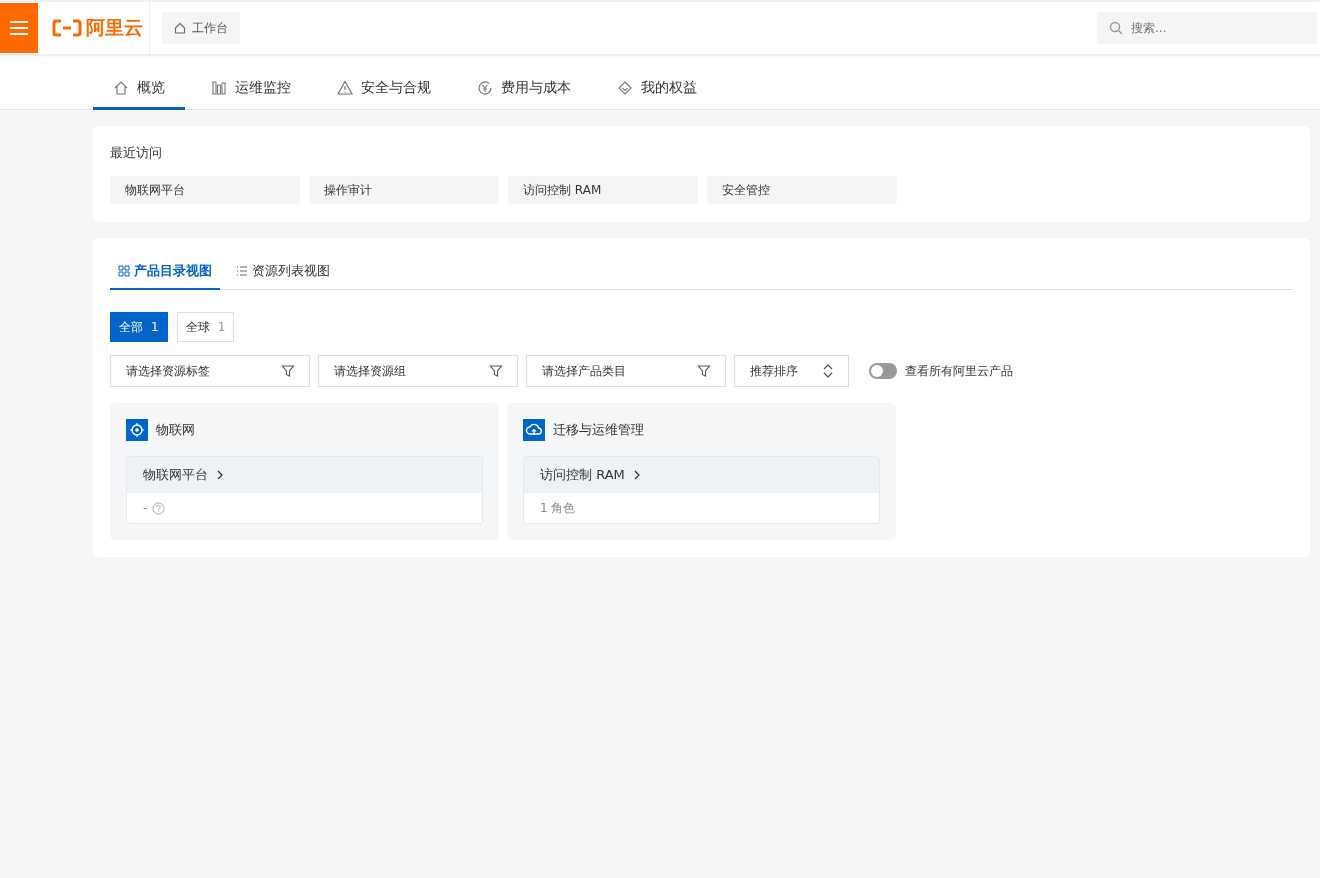  Describe the element at coordinates (485, 87) in the screenshot. I see `coin-icon` at that location.